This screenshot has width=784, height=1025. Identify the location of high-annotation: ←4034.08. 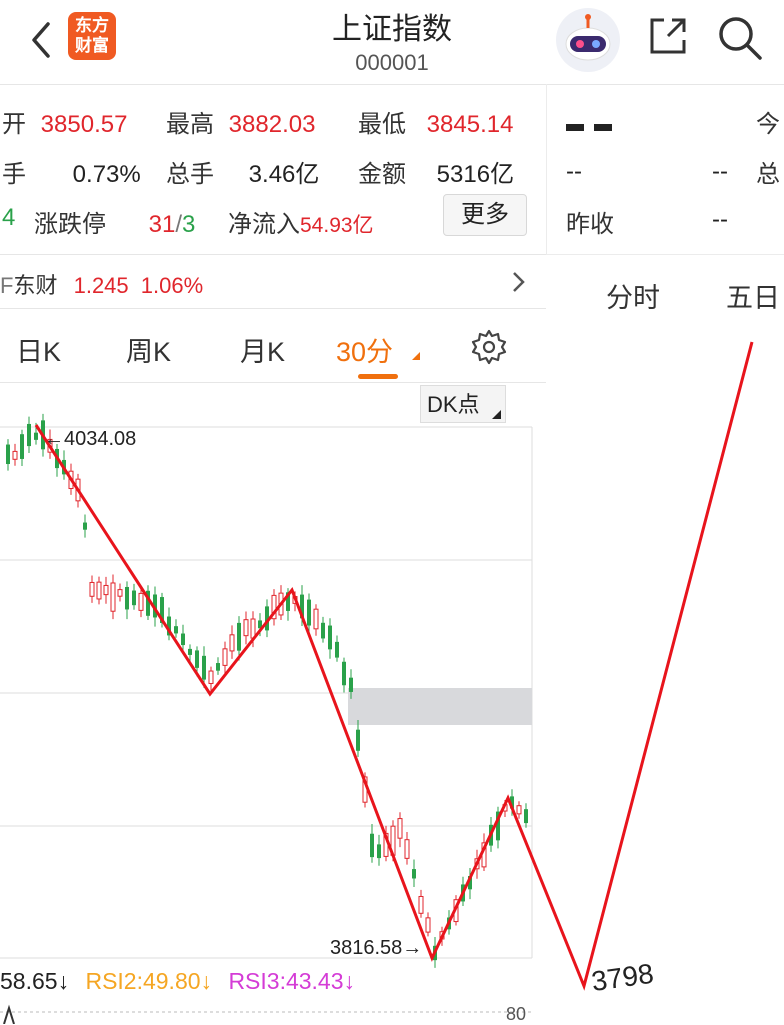
(90, 439).